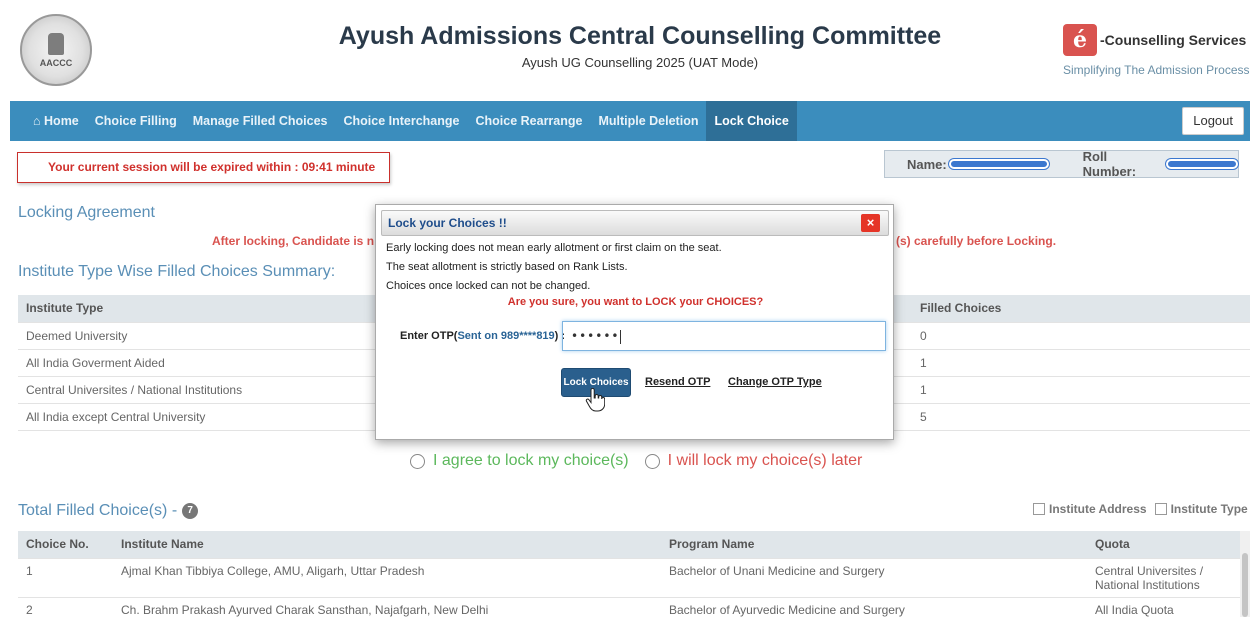 This screenshot has height=617, width=1250. I want to click on total-filled-title: Total Filled Choice(s) - 7, so click(108, 511).